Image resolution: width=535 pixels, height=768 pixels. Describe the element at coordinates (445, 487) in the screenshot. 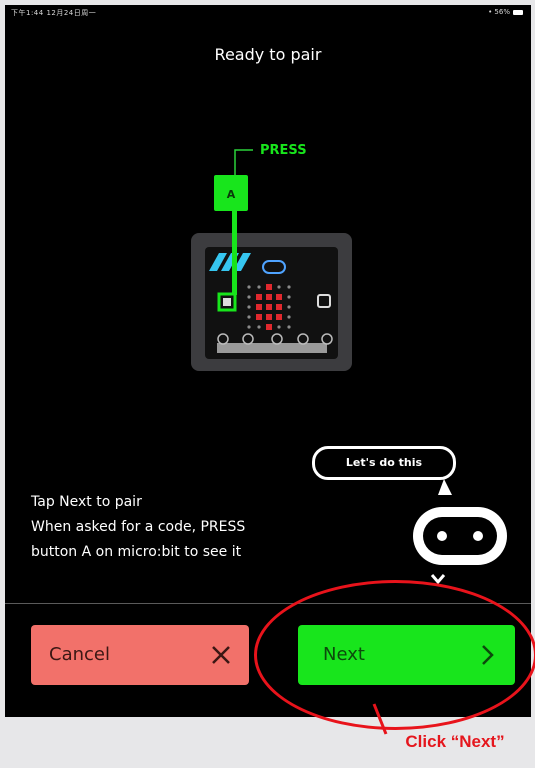

I see `bubble-tail` at that location.